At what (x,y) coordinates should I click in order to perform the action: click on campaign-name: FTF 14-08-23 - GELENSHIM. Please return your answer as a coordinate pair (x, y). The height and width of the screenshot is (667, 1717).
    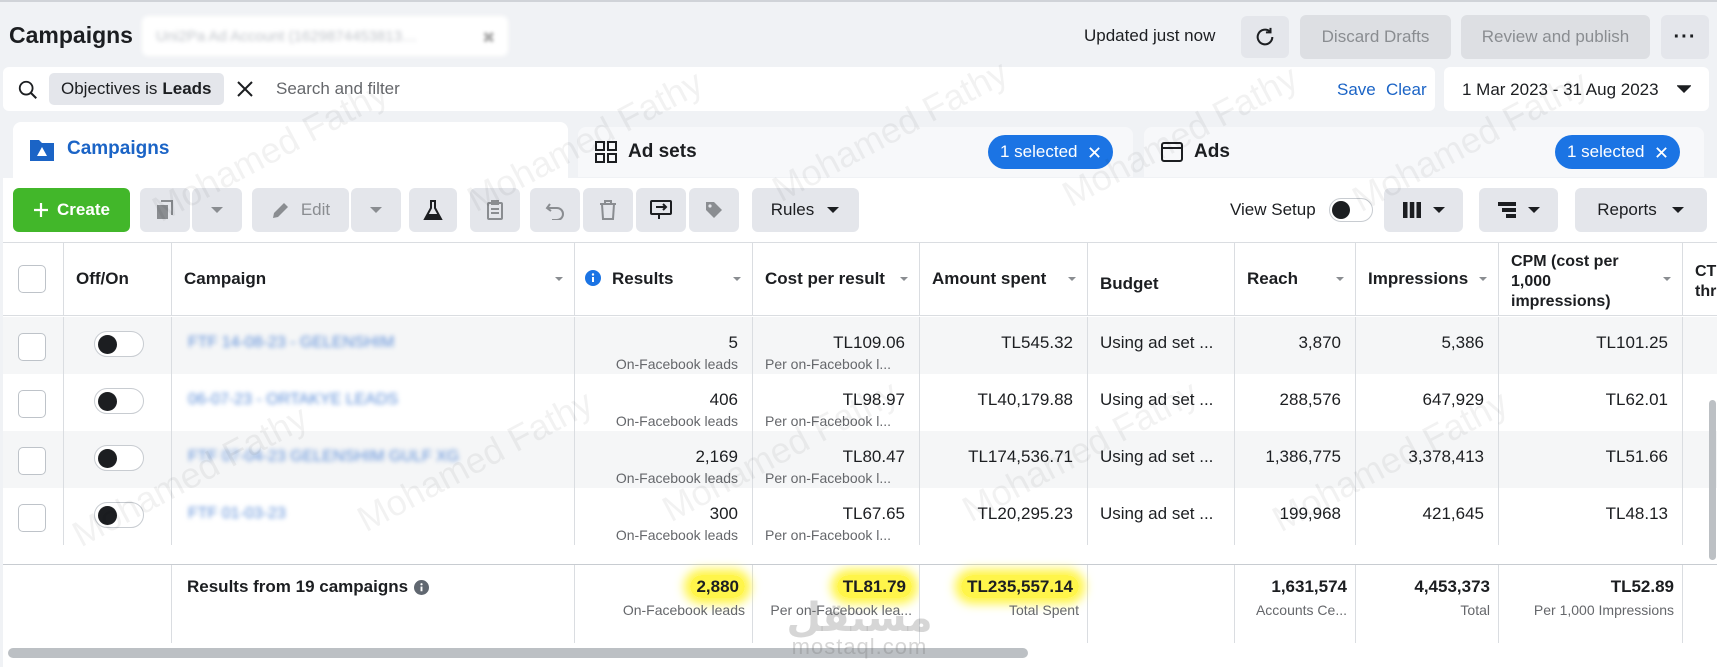
    Looking at the image, I should click on (291, 343).